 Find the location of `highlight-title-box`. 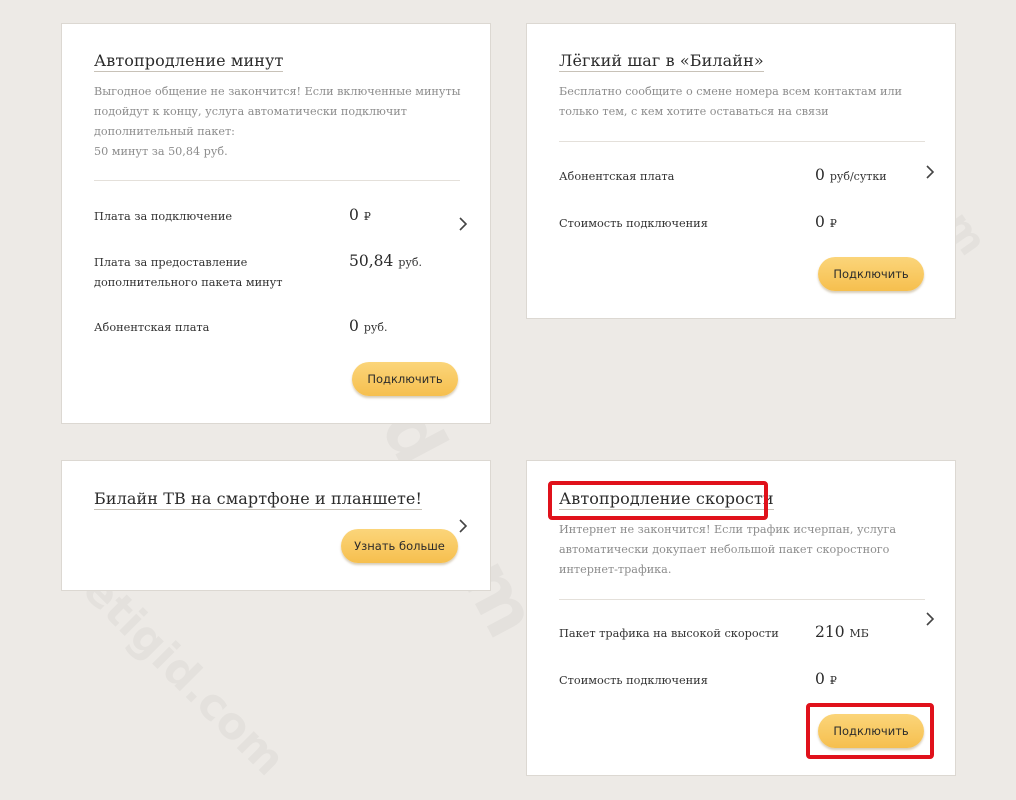

highlight-title-box is located at coordinates (658, 500).